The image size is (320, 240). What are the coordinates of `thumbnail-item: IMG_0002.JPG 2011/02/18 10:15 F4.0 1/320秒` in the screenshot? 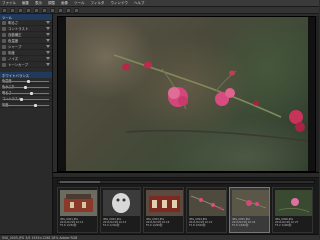 It's located at (120, 210).